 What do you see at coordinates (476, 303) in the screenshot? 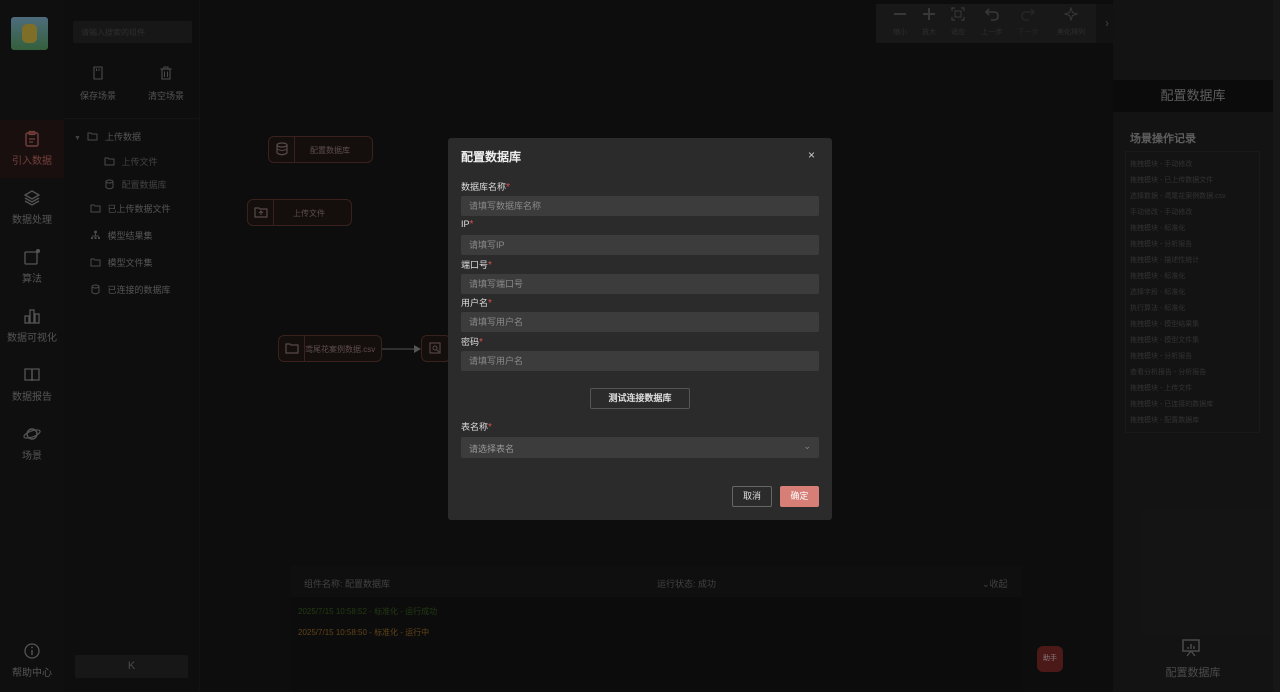
I see `username-label: 用户名*` at bounding box center [476, 303].